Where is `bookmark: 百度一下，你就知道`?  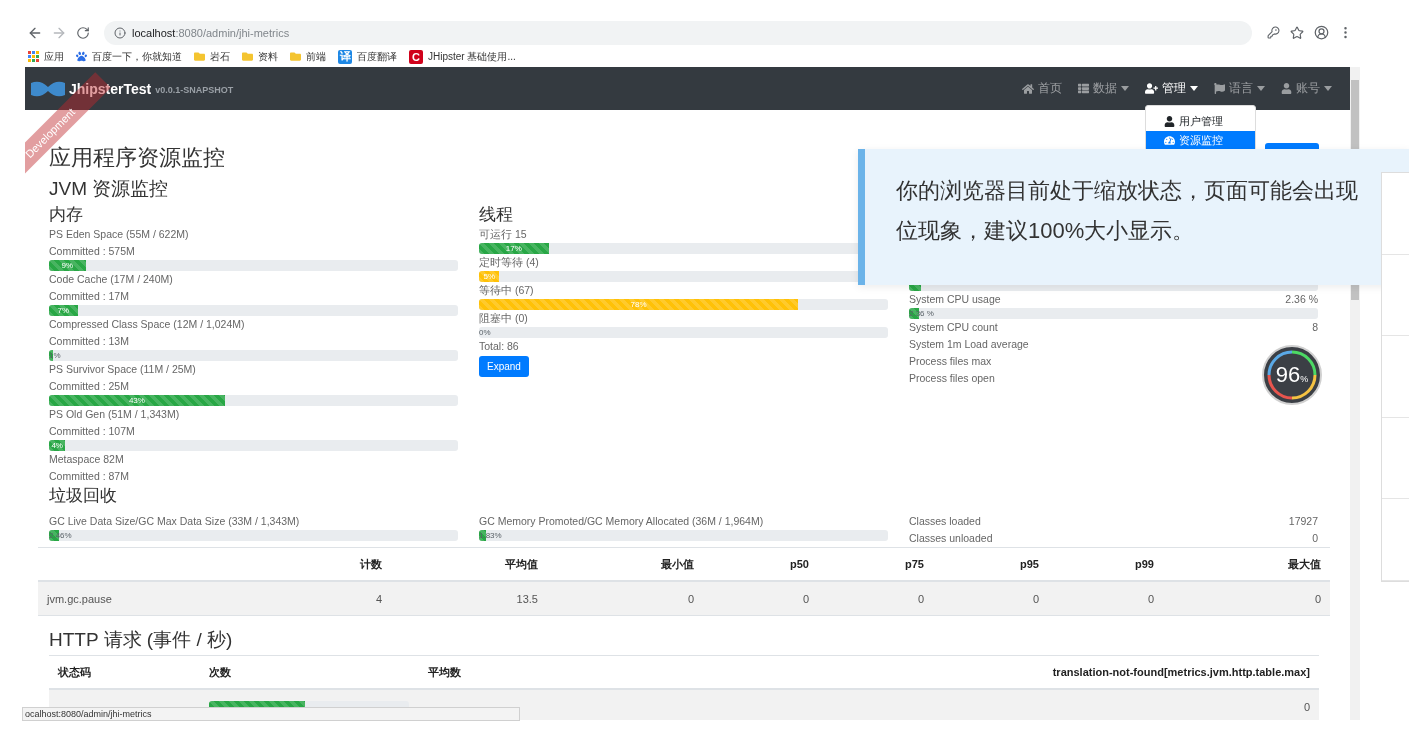 bookmark: 百度一下，你就知道 is located at coordinates (129, 56).